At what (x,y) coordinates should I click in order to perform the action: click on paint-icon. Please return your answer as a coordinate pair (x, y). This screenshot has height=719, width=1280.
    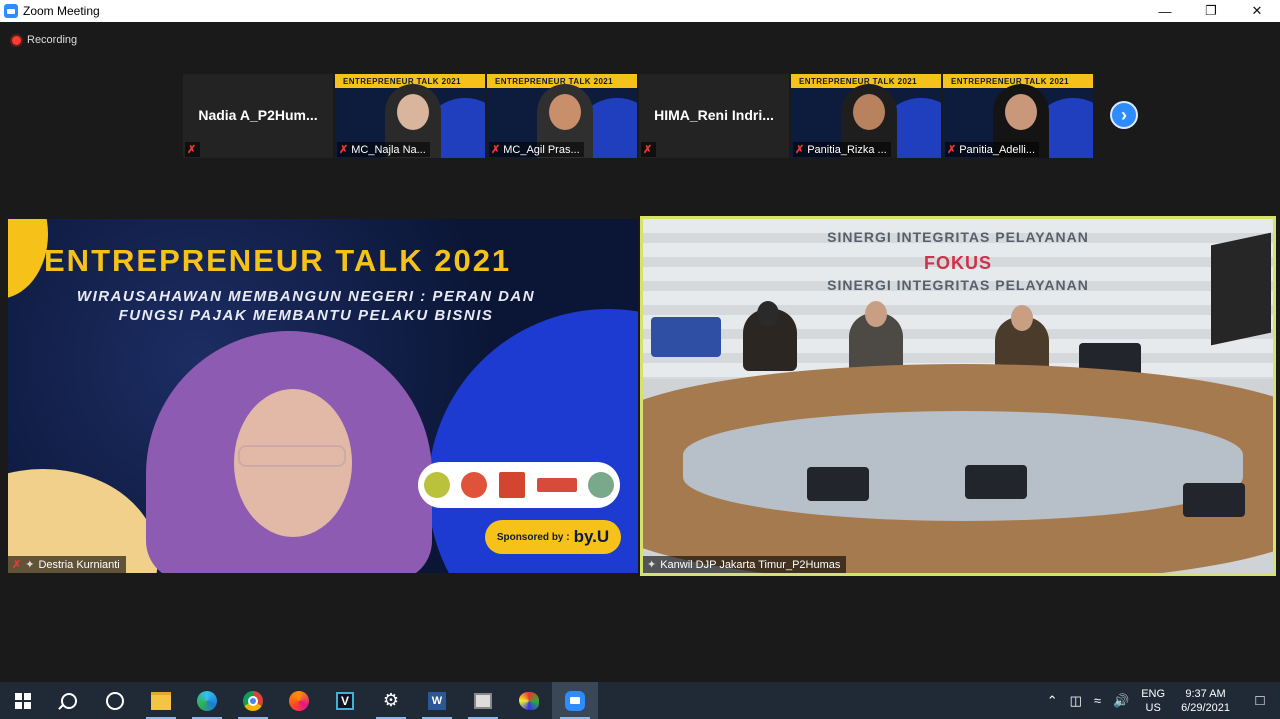
    Looking at the image, I should click on (529, 700).